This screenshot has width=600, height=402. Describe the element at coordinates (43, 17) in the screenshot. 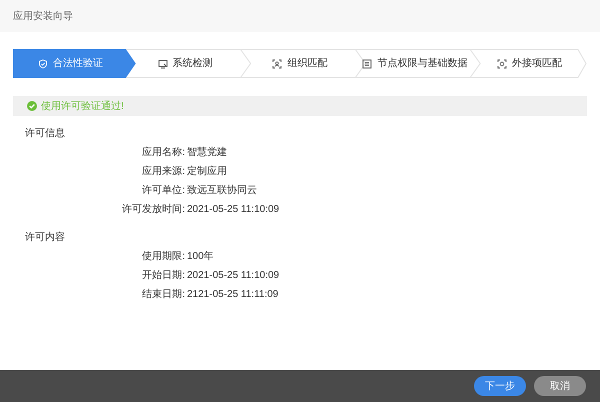

I see `window-title: 应用安装向导` at that location.